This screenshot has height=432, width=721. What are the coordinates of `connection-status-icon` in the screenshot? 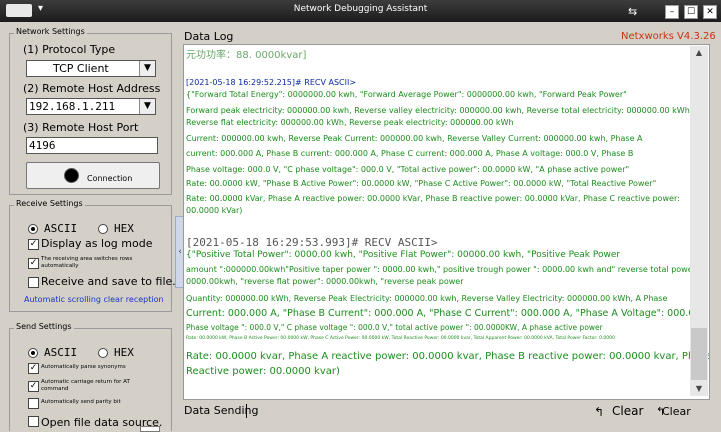 It's located at (71, 175).